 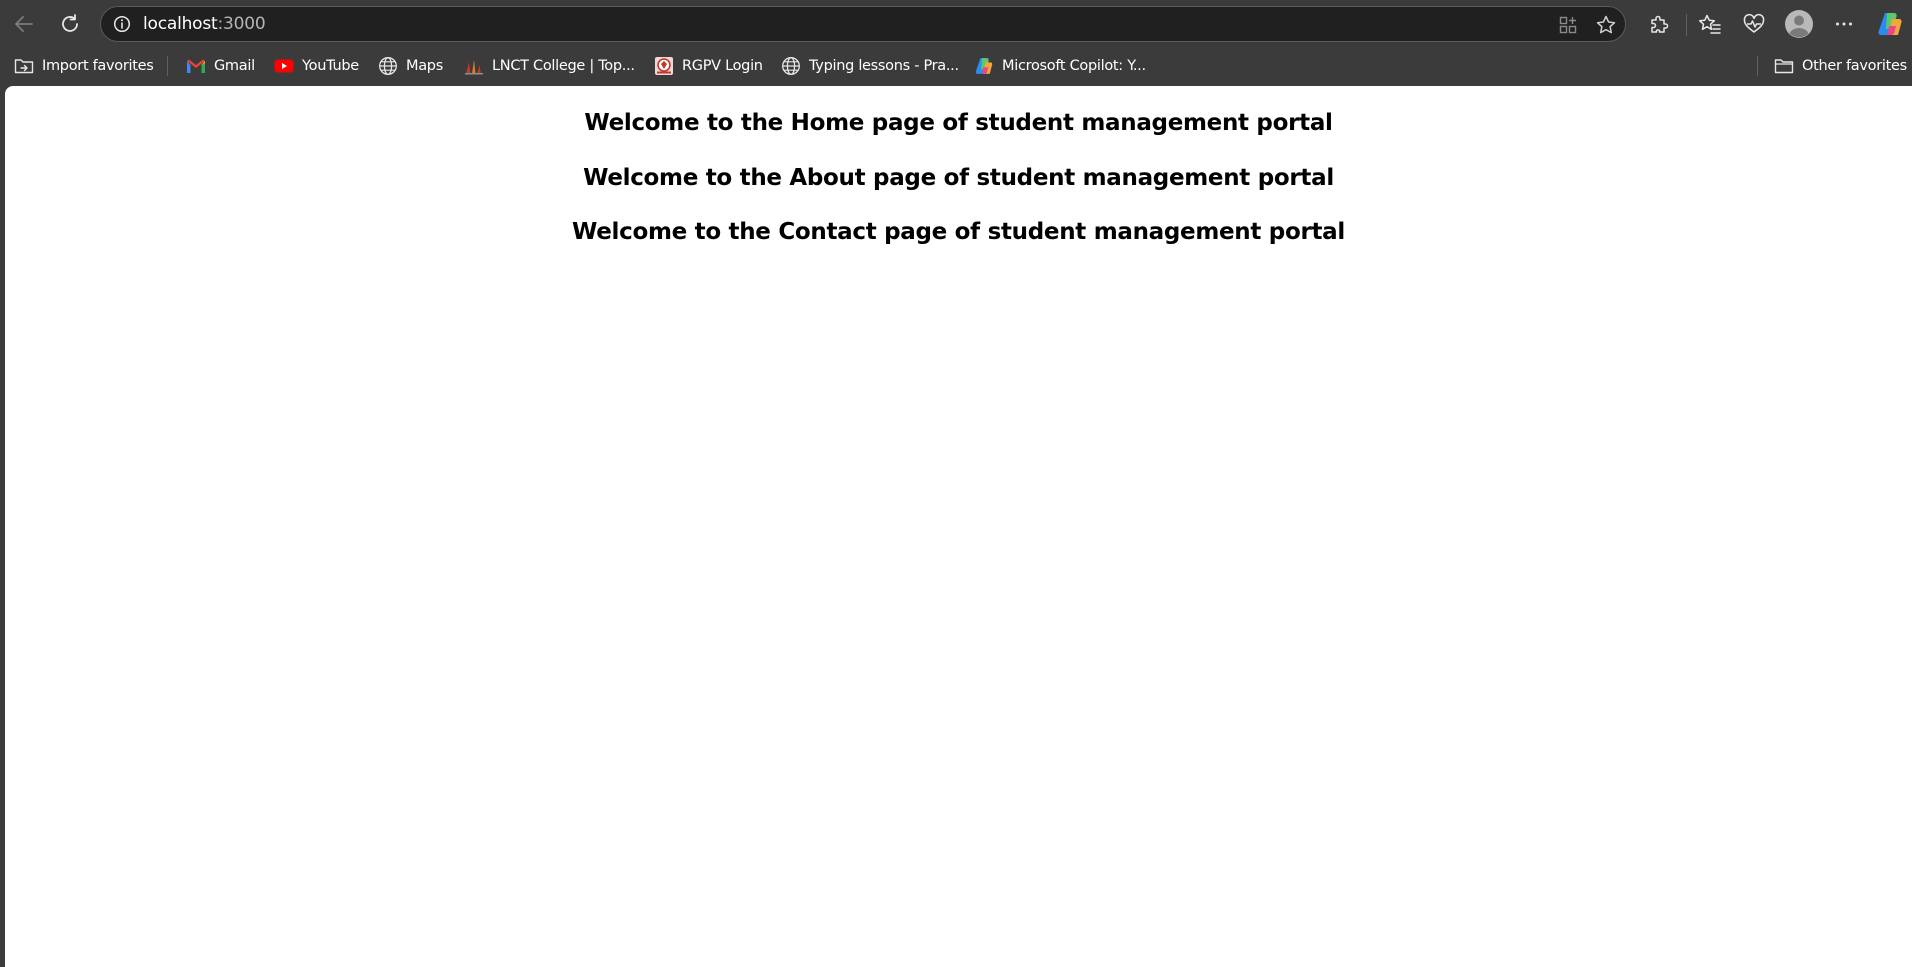 I want to click on favorites-list-icon, so click(x=1709, y=24).